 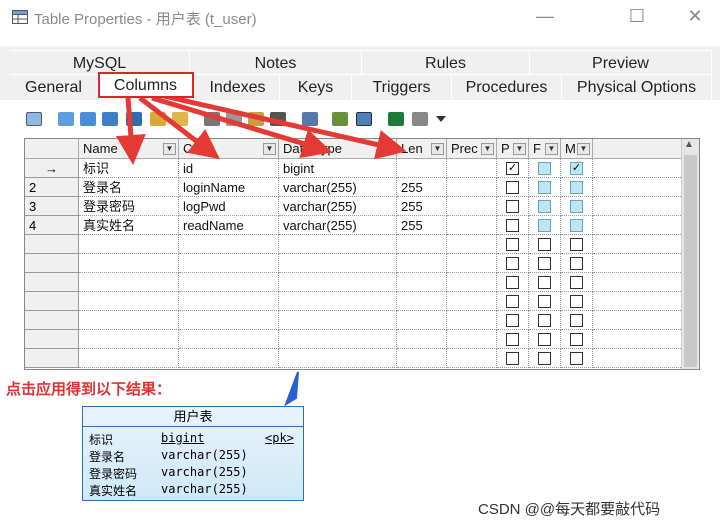 What do you see at coordinates (54, 87) in the screenshot?
I see `tab-general: General` at bounding box center [54, 87].